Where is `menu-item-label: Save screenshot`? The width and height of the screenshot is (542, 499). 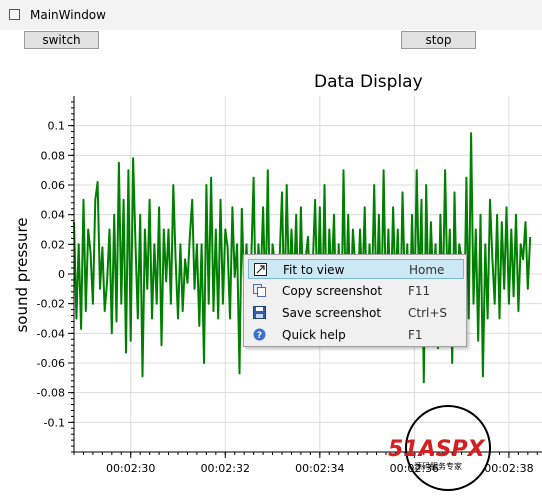 menu-item-label: Save screenshot is located at coordinates (332, 313).